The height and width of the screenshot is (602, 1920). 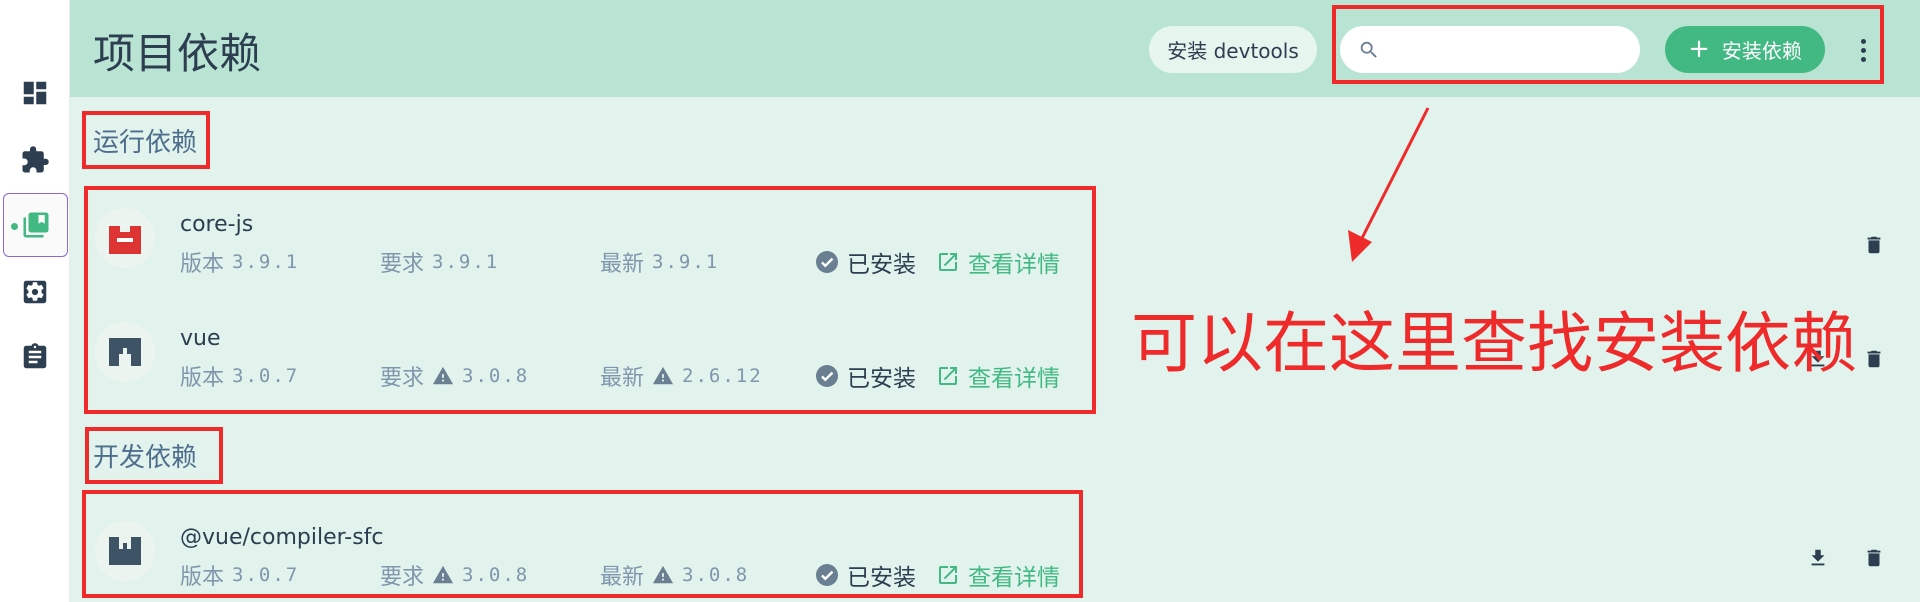 I want to click on sidebar-item-tasks, so click(x=35, y=357).